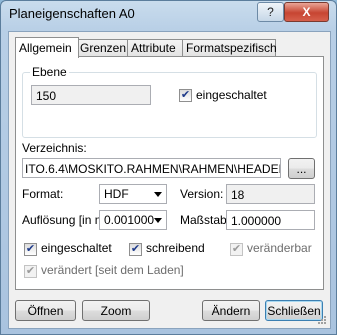  Describe the element at coordinates (76, 248) in the screenshot. I see `eingeschaltet-label: eingeschaltet` at that location.